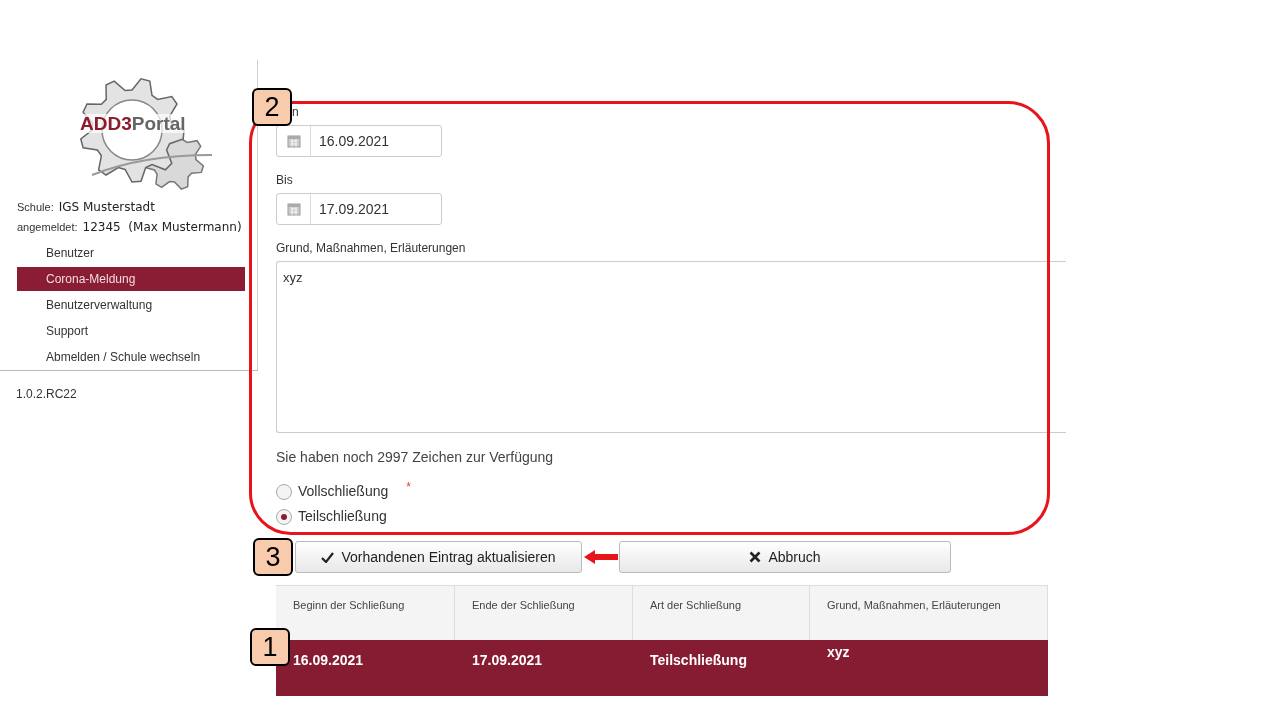 The height and width of the screenshot is (720, 1280). What do you see at coordinates (359, 141) in the screenshot?
I see `date-field: 16.09.2021` at bounding box center [359, 141].